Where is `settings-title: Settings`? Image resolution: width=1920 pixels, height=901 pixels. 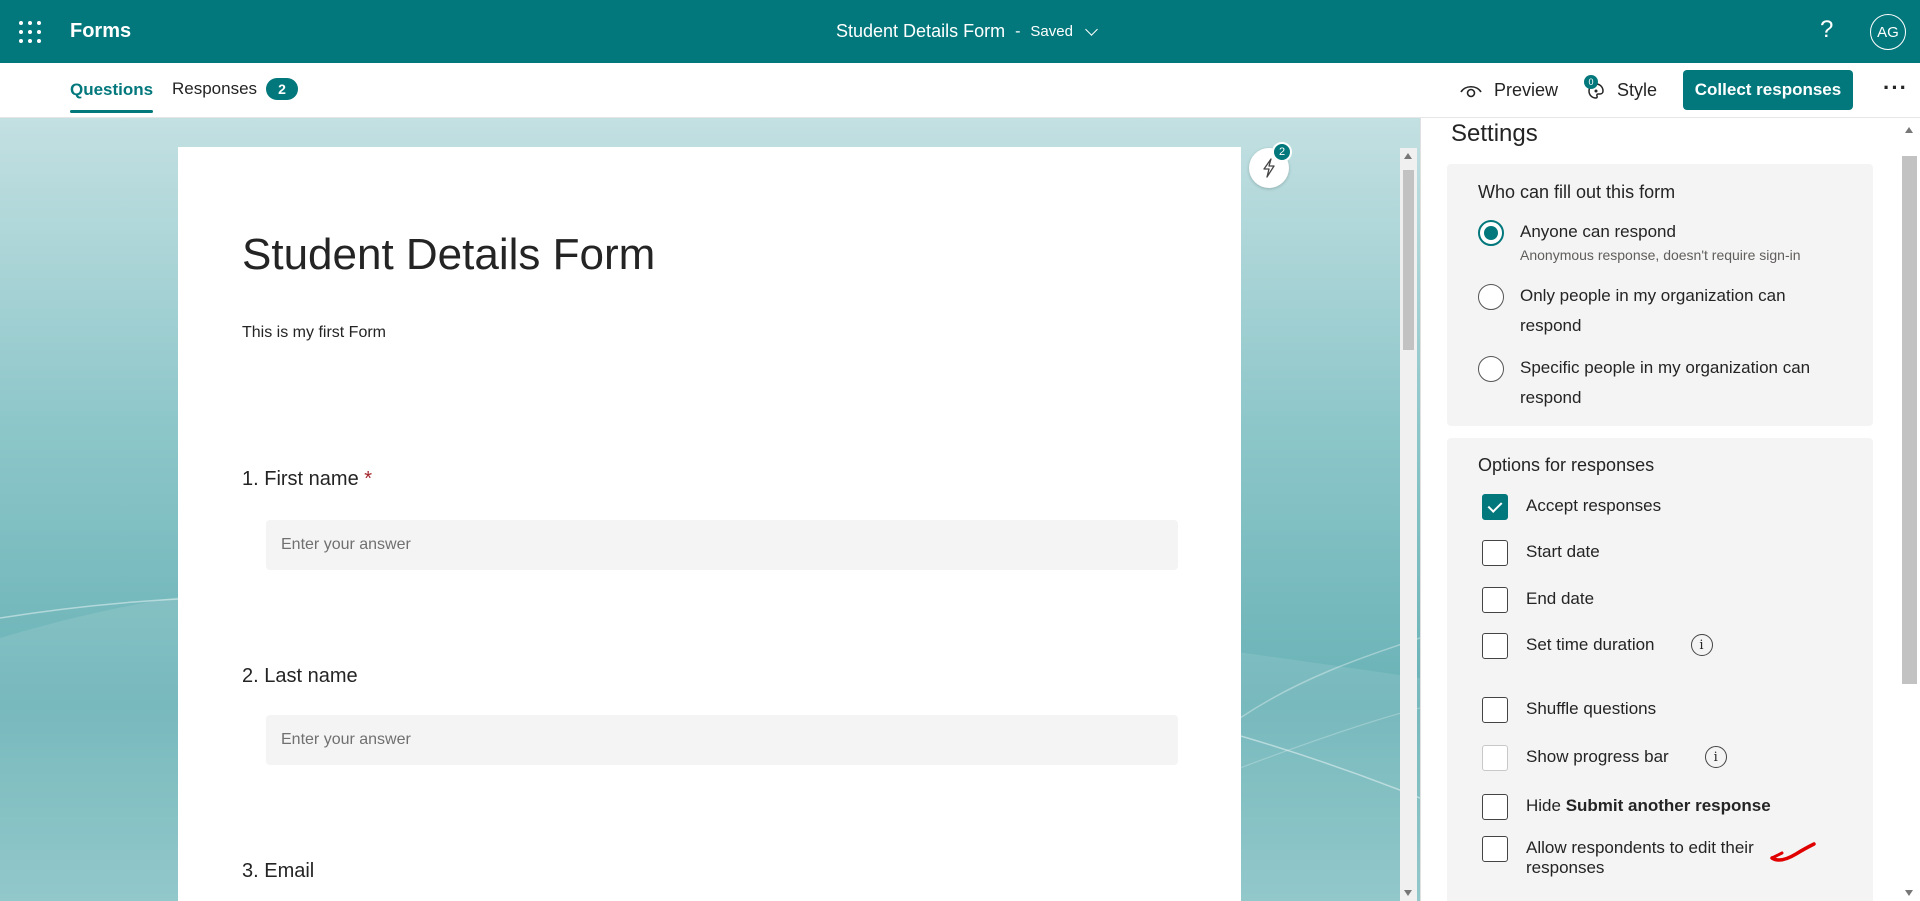
settings-title: Settings is located at coordinates (1494, 133).